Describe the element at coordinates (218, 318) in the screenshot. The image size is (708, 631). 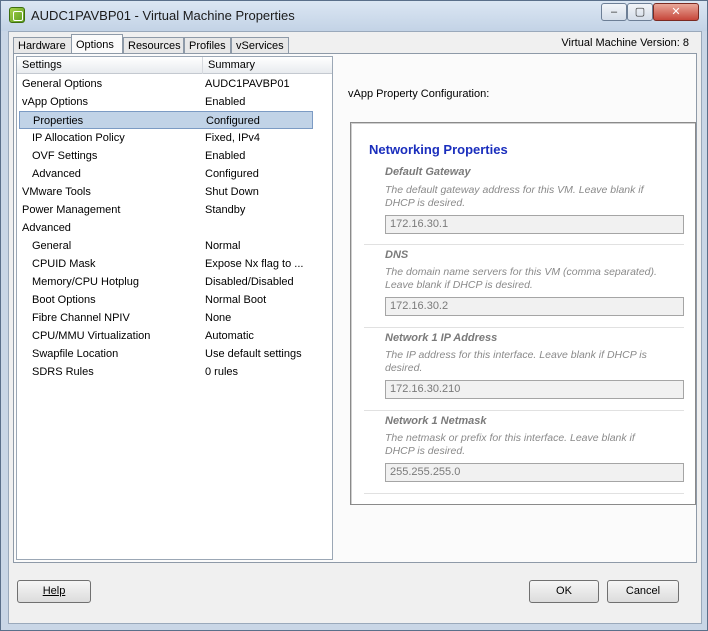
I see `setting-summary: None` at that location.